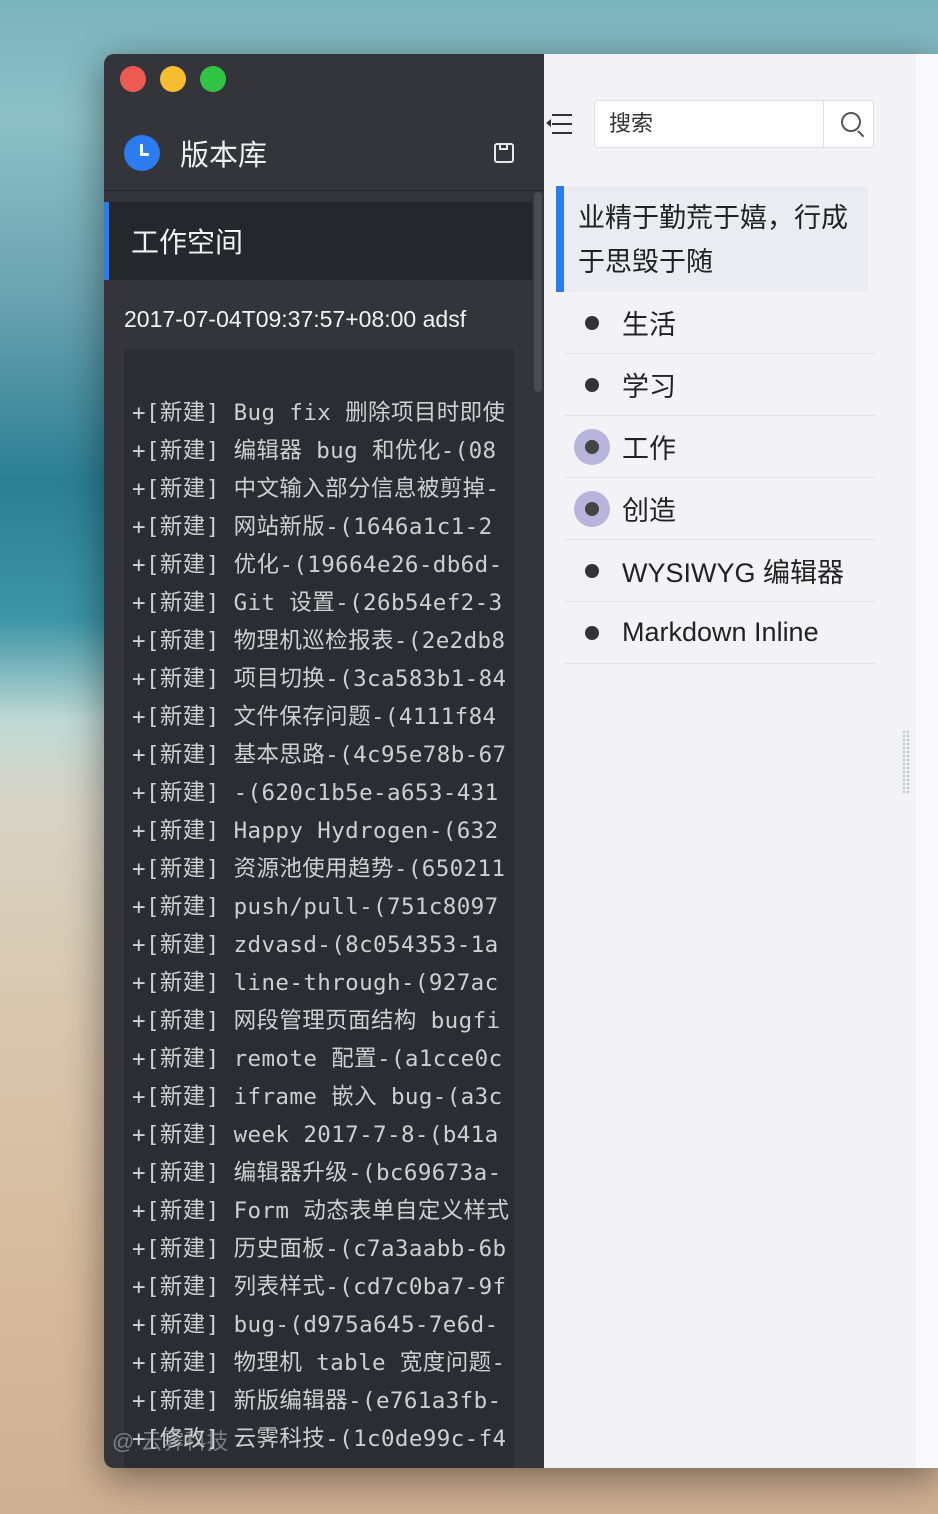  What do you see at coordinates (142, 153) in the screenshot?
I see `history-clock-icon` at bounding box center [142, 153].